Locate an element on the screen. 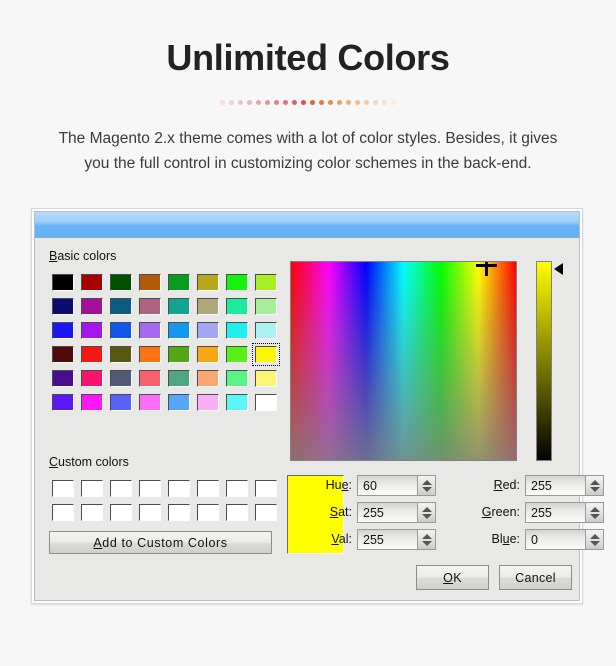  sat-input: 255 is located at coordinates (387, 512).